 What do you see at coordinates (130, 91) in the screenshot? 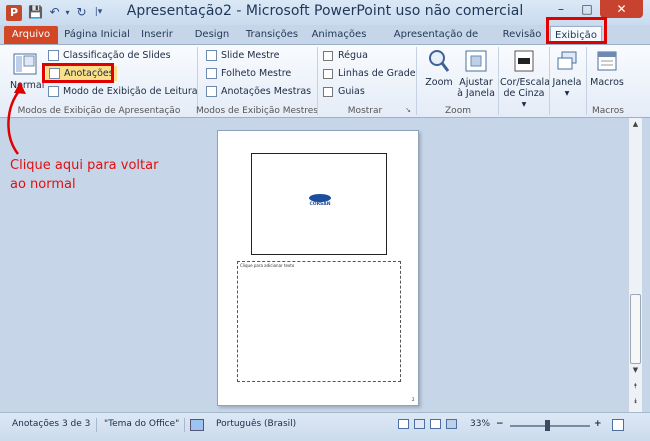
I see `reading-view-label: Modo de Exibição de Leitura` at bounding box center [130, 91].